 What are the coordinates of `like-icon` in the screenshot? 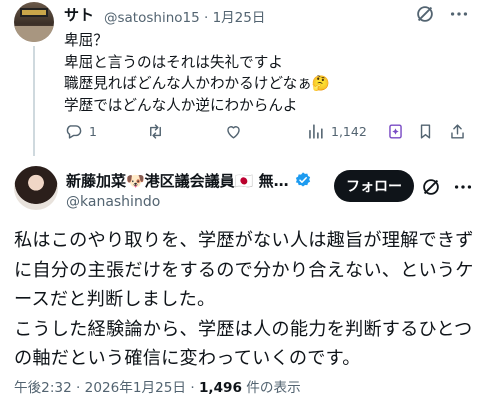 It's located at (233, 132).